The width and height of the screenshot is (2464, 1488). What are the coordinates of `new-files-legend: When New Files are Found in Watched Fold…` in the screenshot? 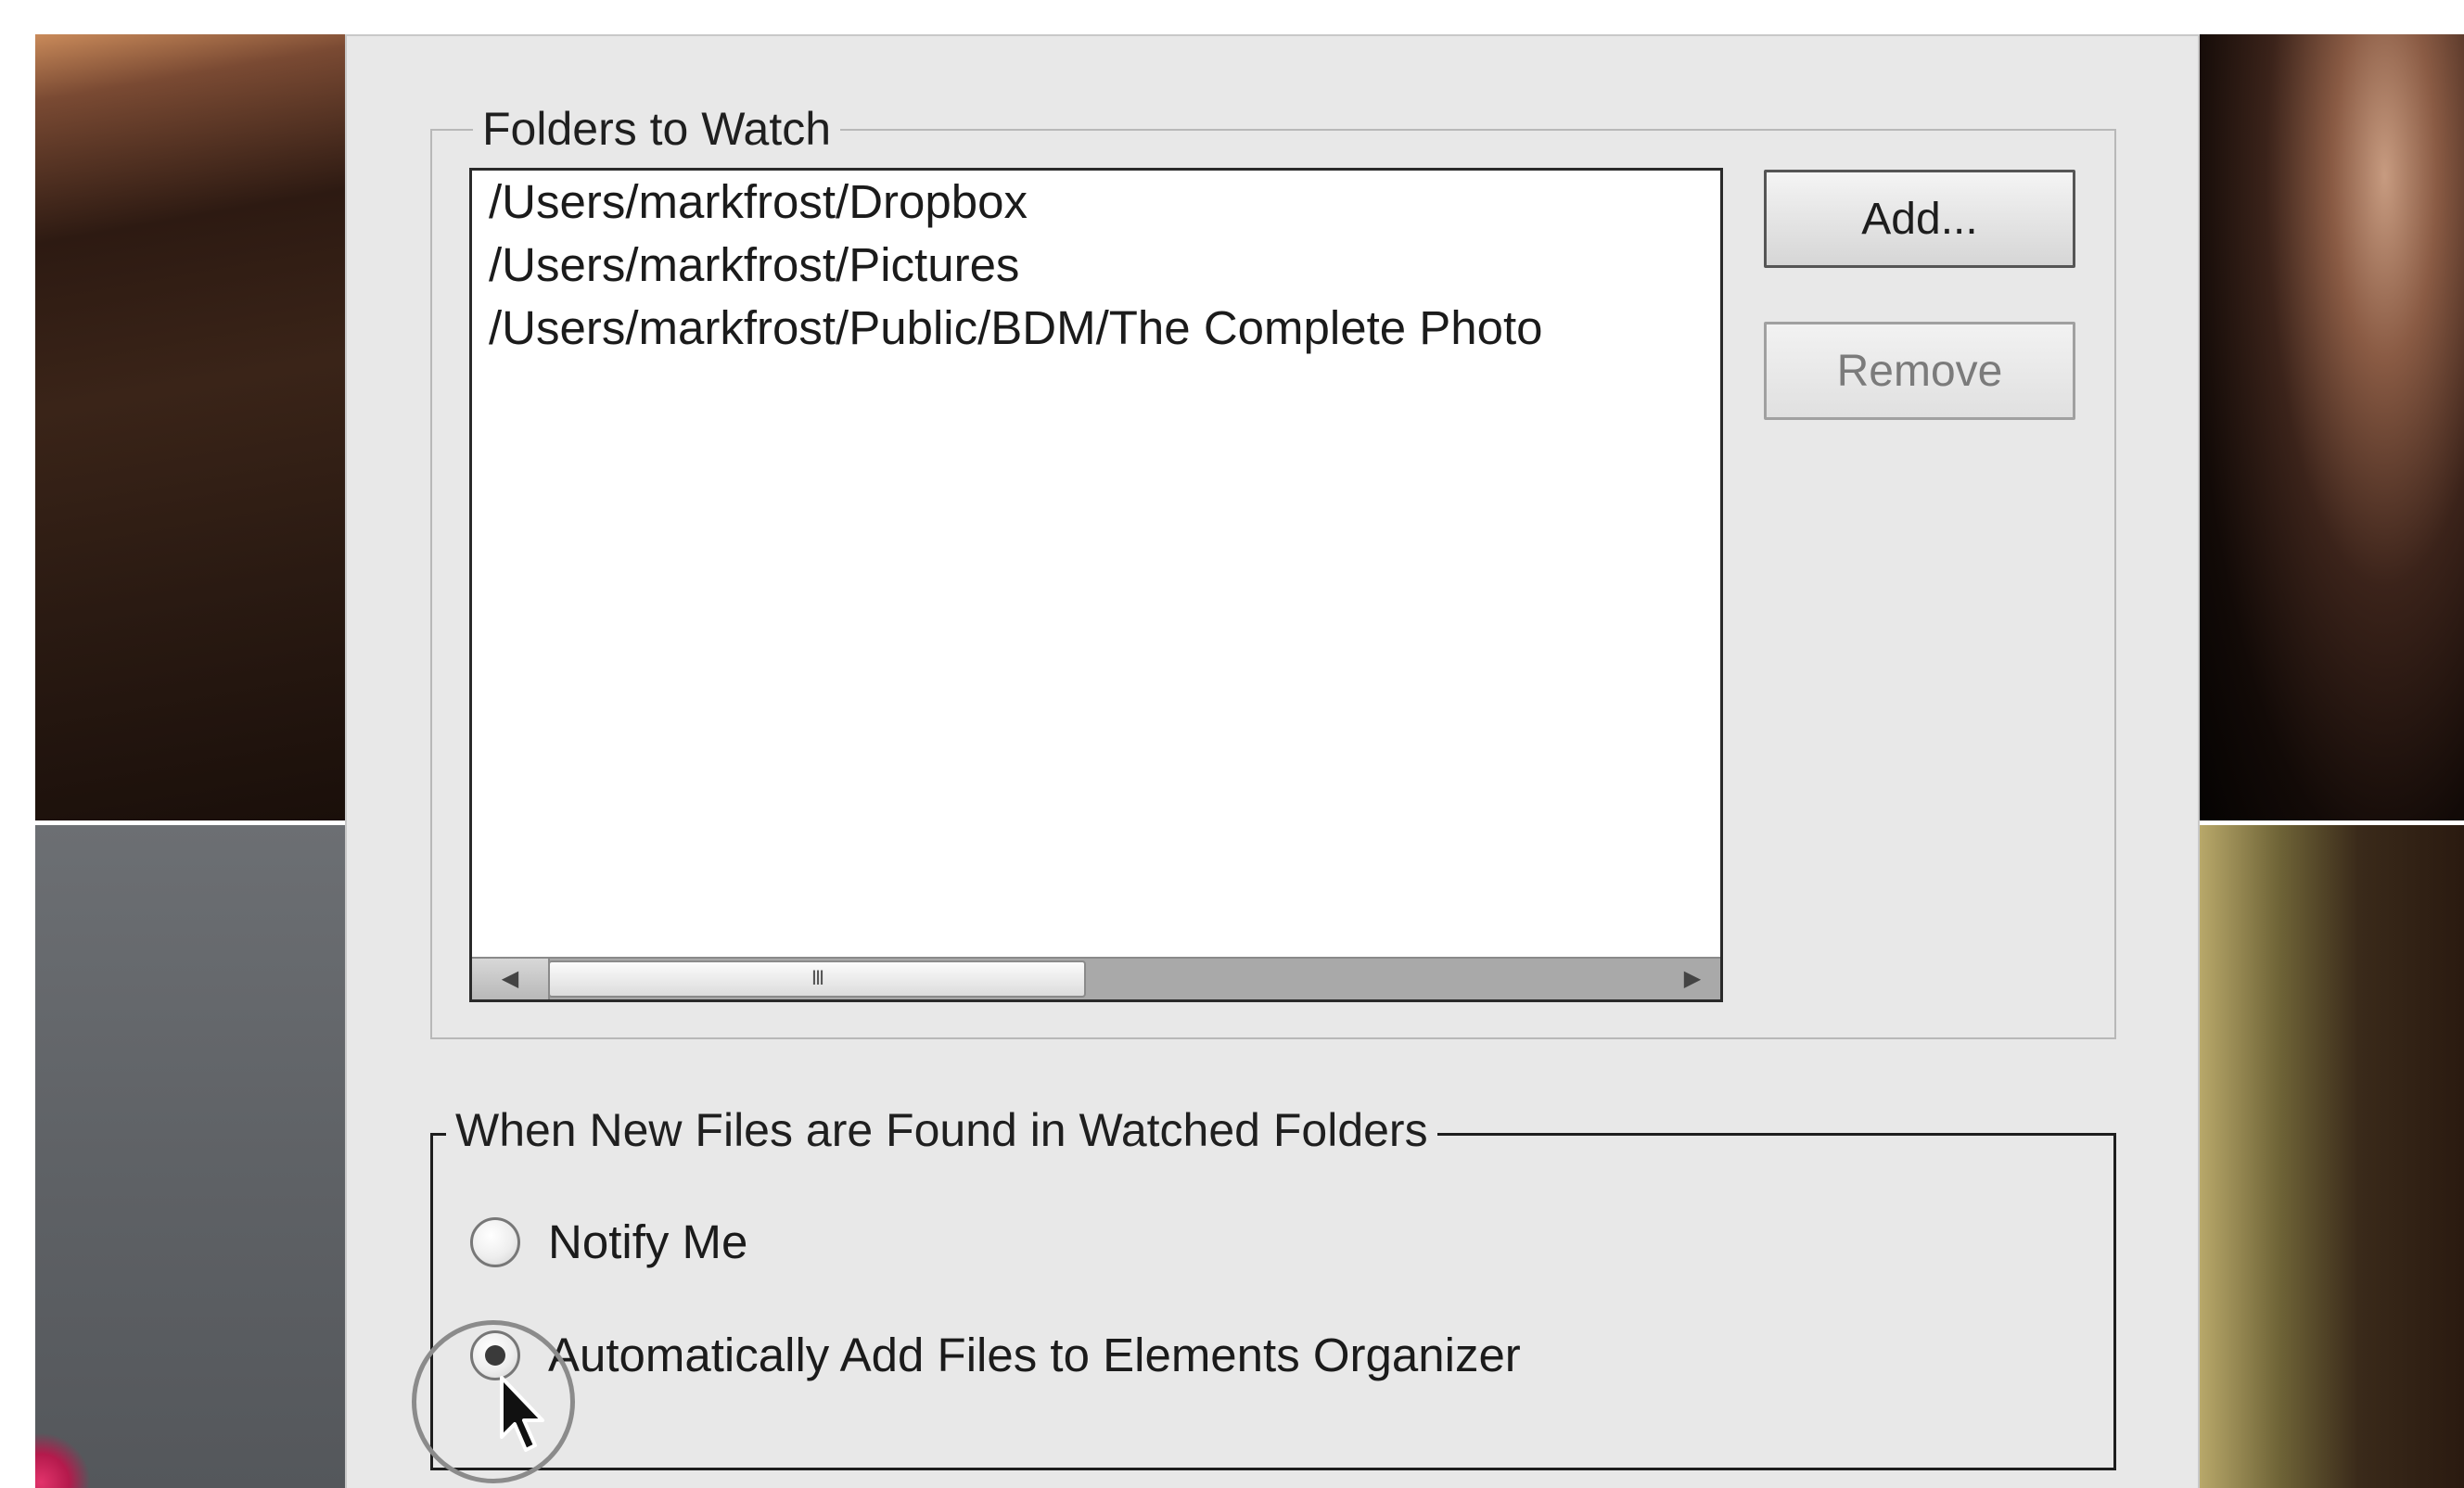 It's located at (941, 1130).